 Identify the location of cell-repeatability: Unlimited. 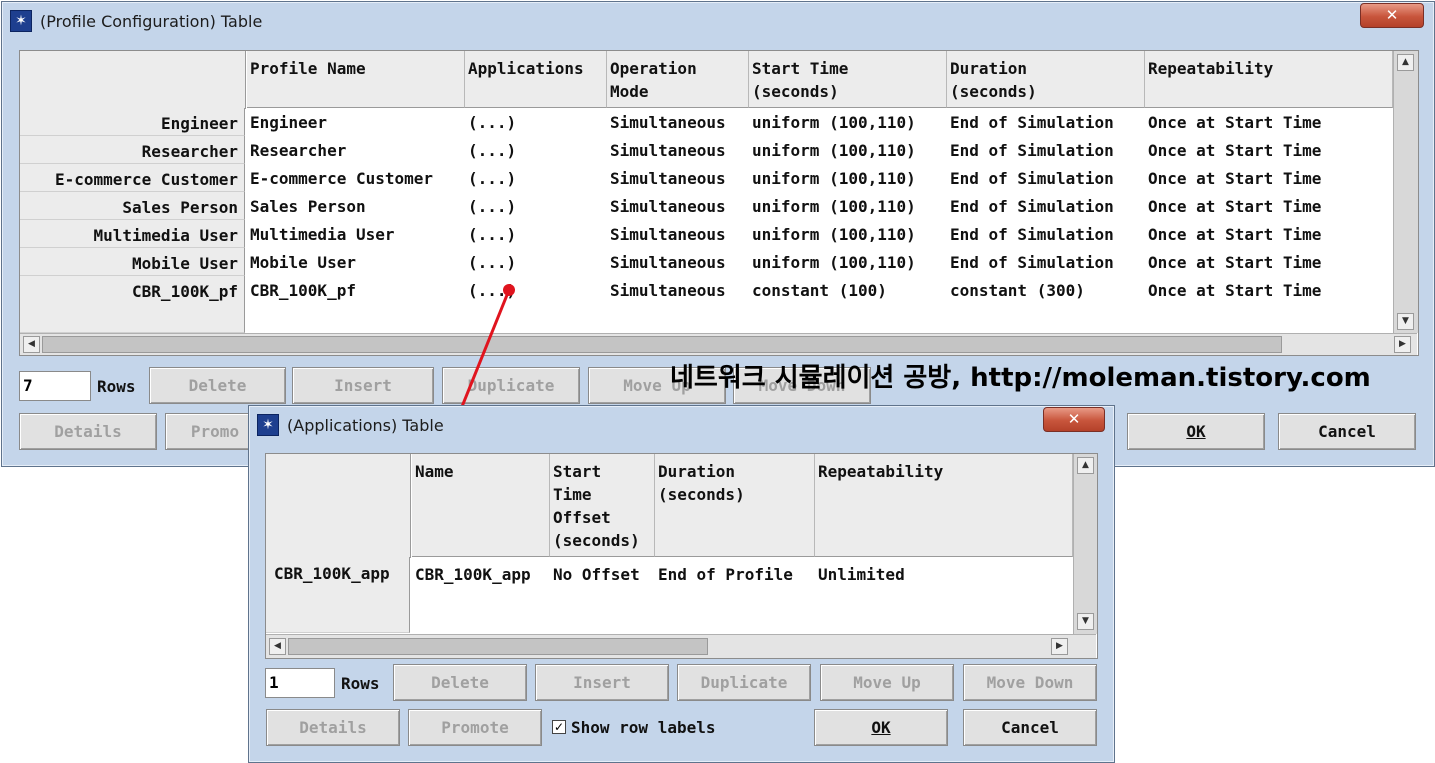
(860, 574).